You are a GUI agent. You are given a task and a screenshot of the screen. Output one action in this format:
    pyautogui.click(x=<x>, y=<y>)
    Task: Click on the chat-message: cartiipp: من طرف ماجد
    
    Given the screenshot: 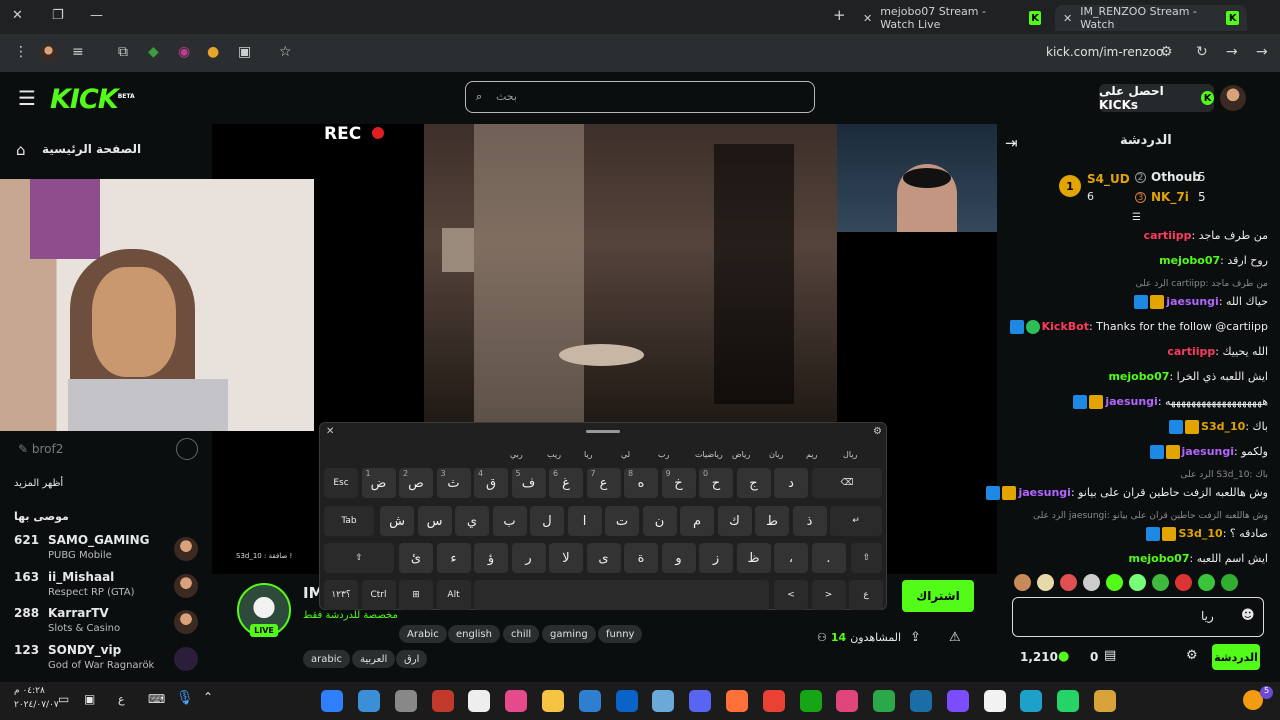 What is the action you would take?
    pyautogui.click(x=1206, y=235)
    